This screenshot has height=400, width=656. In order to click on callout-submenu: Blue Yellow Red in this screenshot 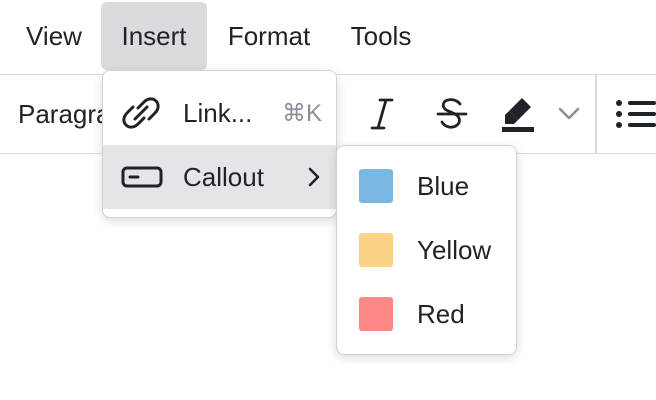, I will do `click(426, 250)`.